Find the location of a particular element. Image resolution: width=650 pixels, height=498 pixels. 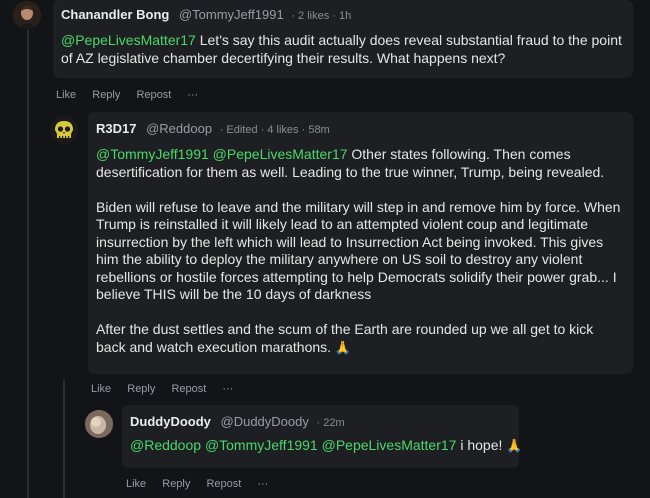

author-name: DuddyDoody is located at coordinates (170, 421).